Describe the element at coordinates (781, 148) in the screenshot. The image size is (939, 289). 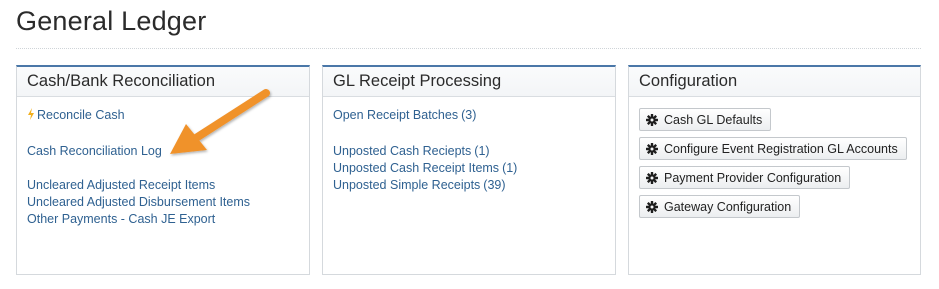
I see `button-label: Configure Event Registration GL Accounts` at that location.